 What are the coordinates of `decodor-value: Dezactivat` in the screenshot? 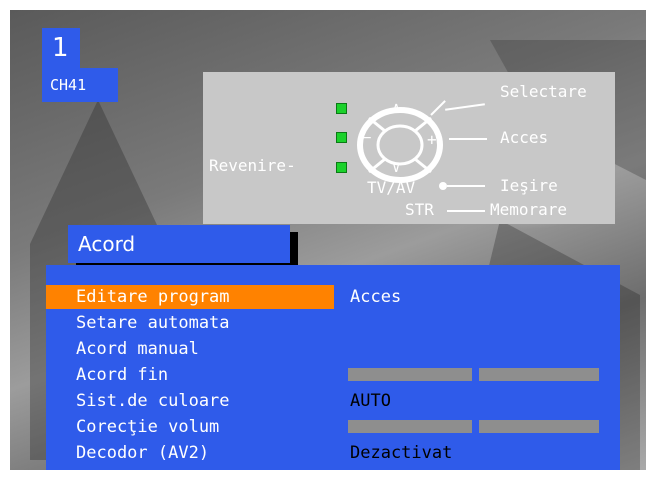 It's located at (401, 453).